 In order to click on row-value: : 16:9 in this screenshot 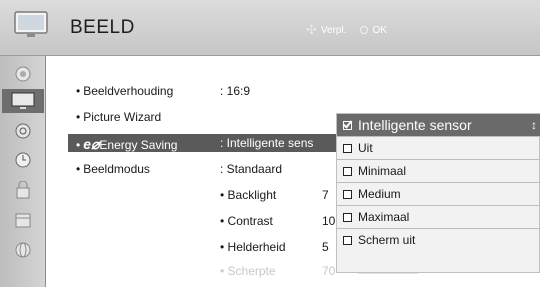, I will do `click(235, 91)`.